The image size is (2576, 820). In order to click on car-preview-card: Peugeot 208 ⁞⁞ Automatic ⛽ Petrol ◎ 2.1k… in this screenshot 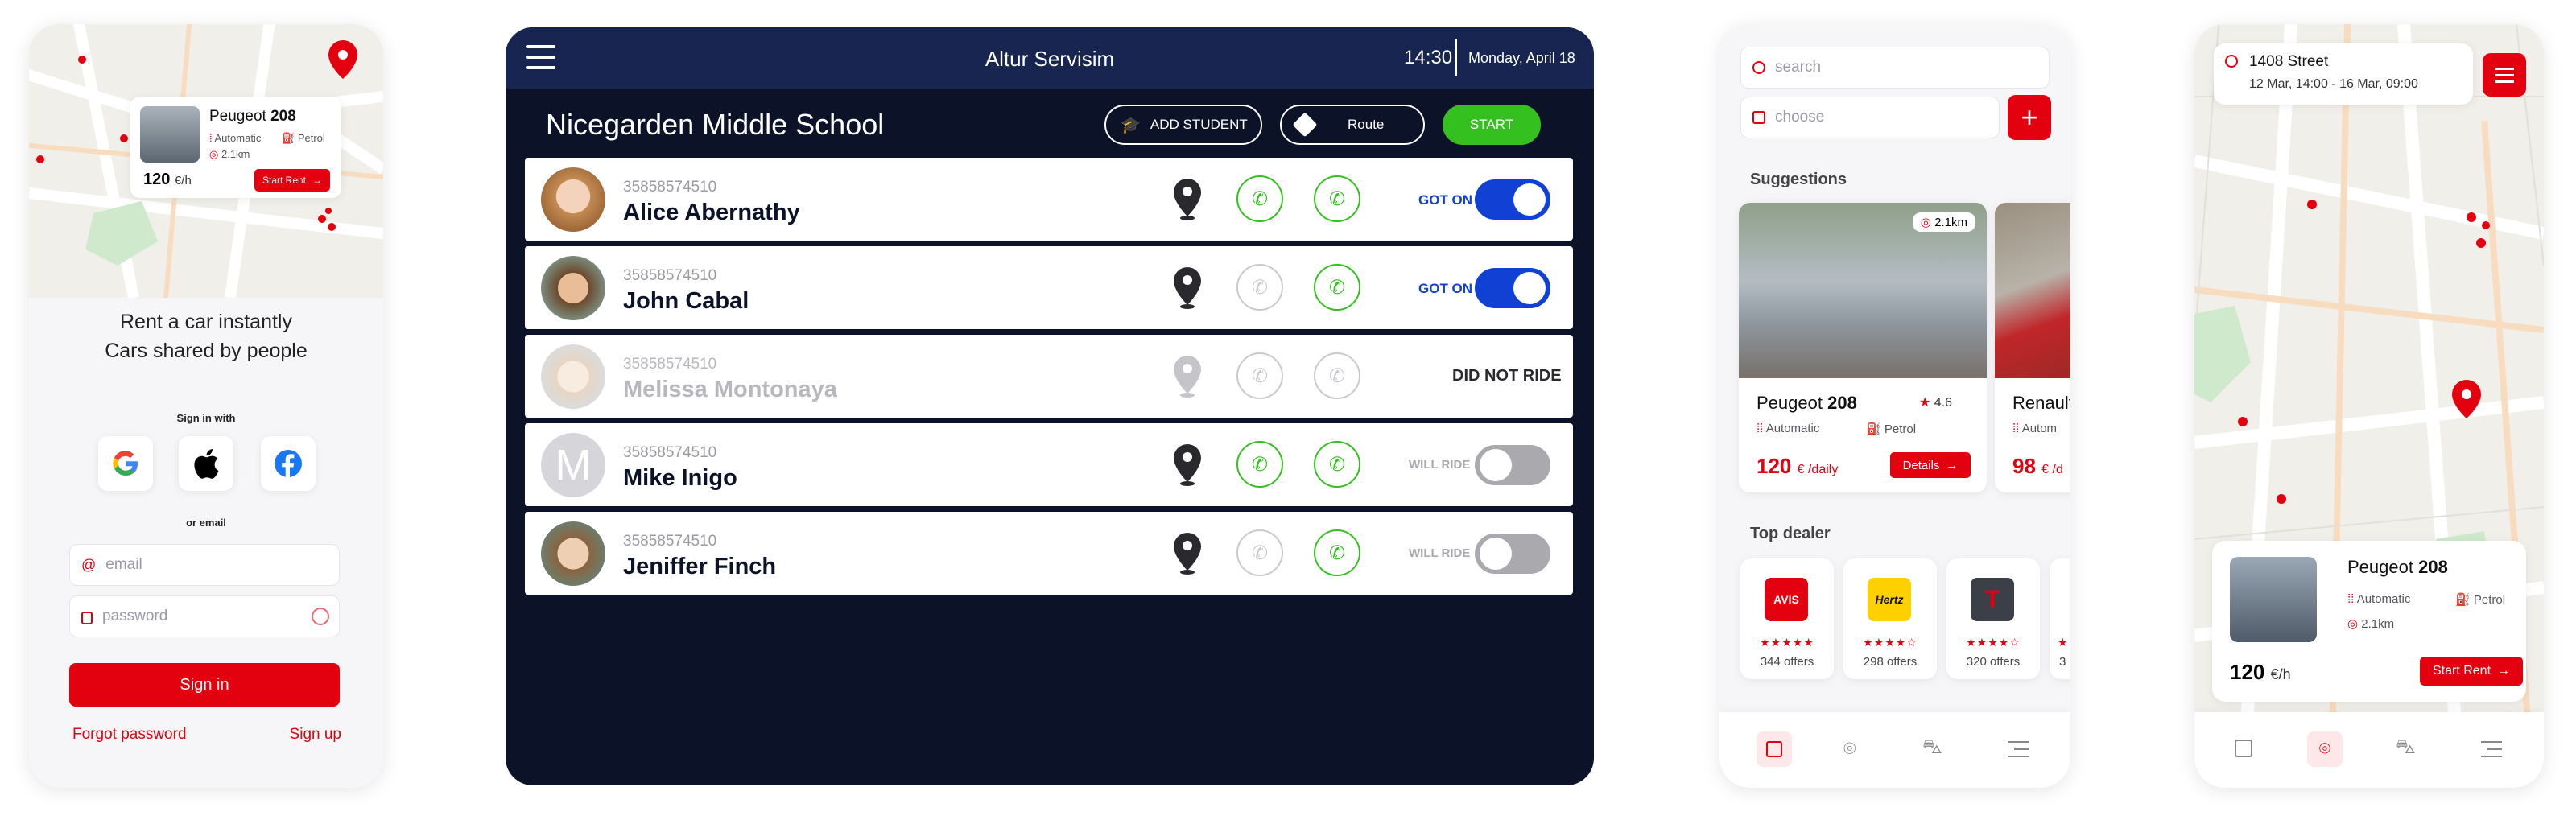, I will do `click(2369, 621)`.